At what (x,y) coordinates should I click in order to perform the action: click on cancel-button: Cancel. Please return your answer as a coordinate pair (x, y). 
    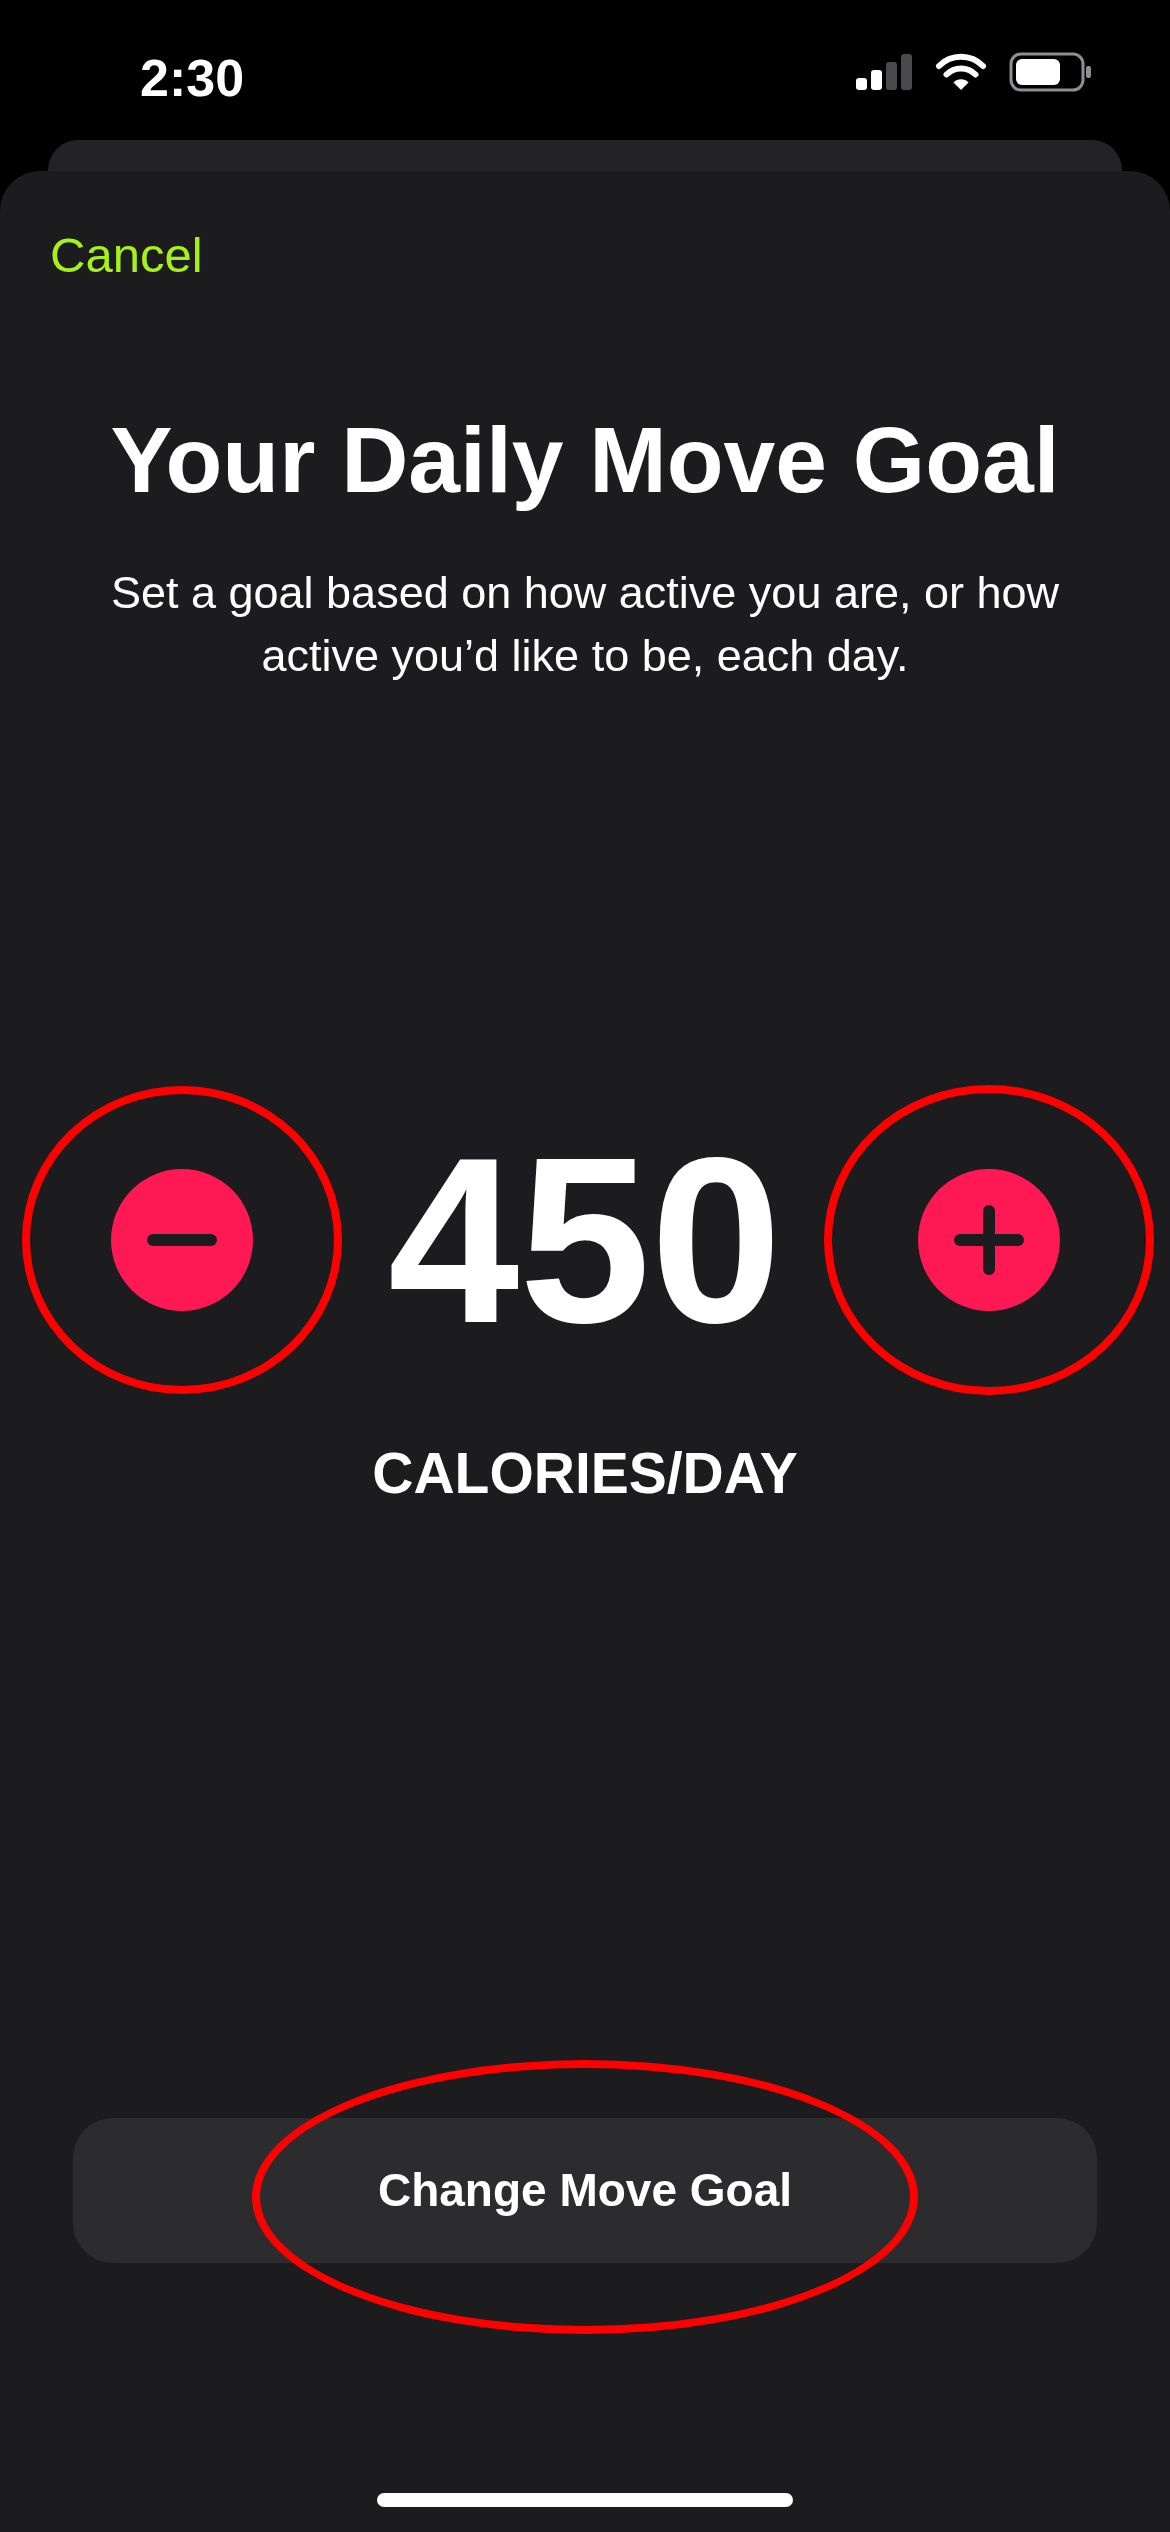
    Looking at the image, I should click on (126, 255).